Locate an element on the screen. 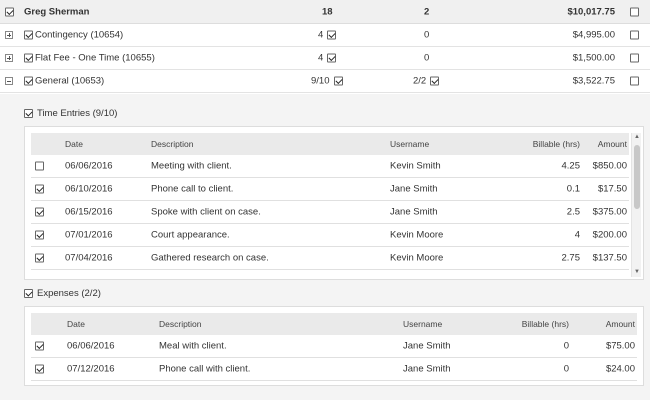 The height and width of the screenshot is (400, 650). row-description: Spoke with client on case. is located at coordinates (206, 212).